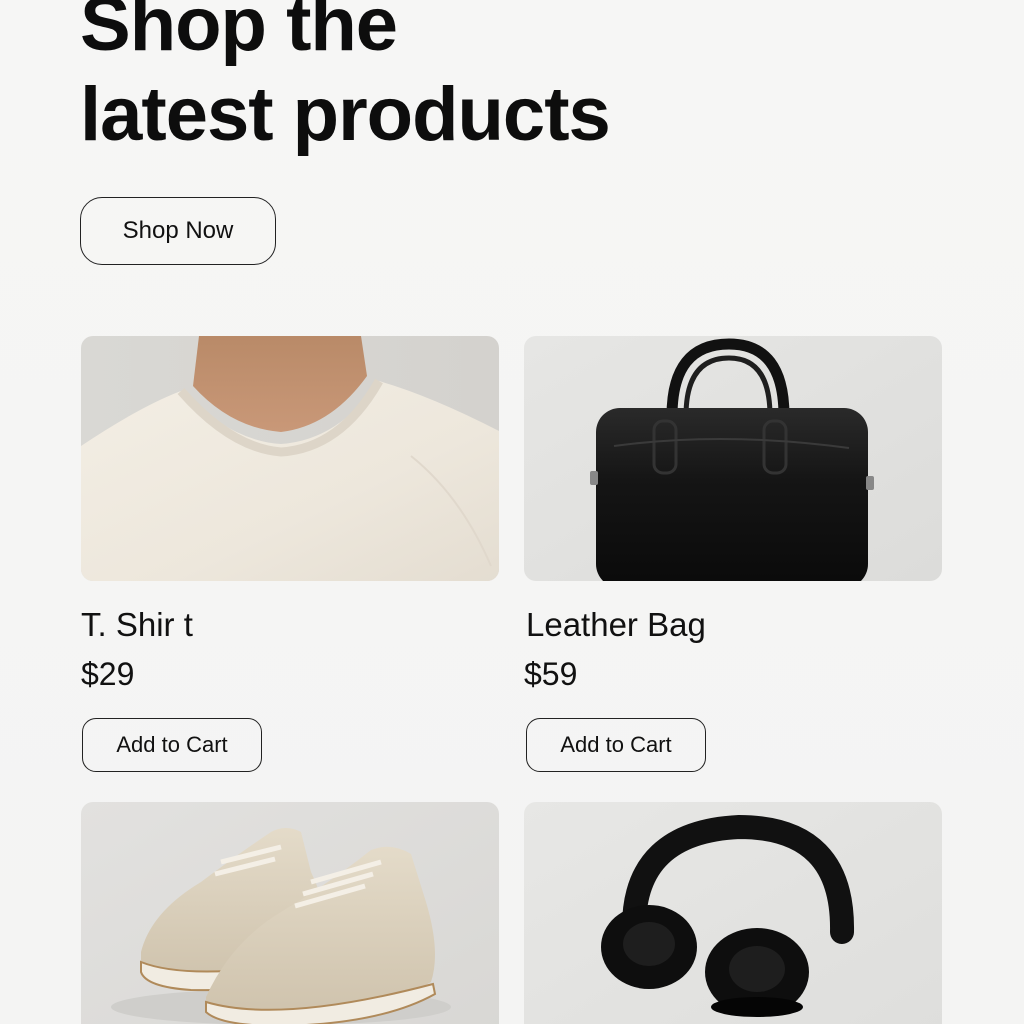  What do you see at coordinates (108, 674) in the screenshot?
I see `product-price: $29` at bounding box center [108, 674].